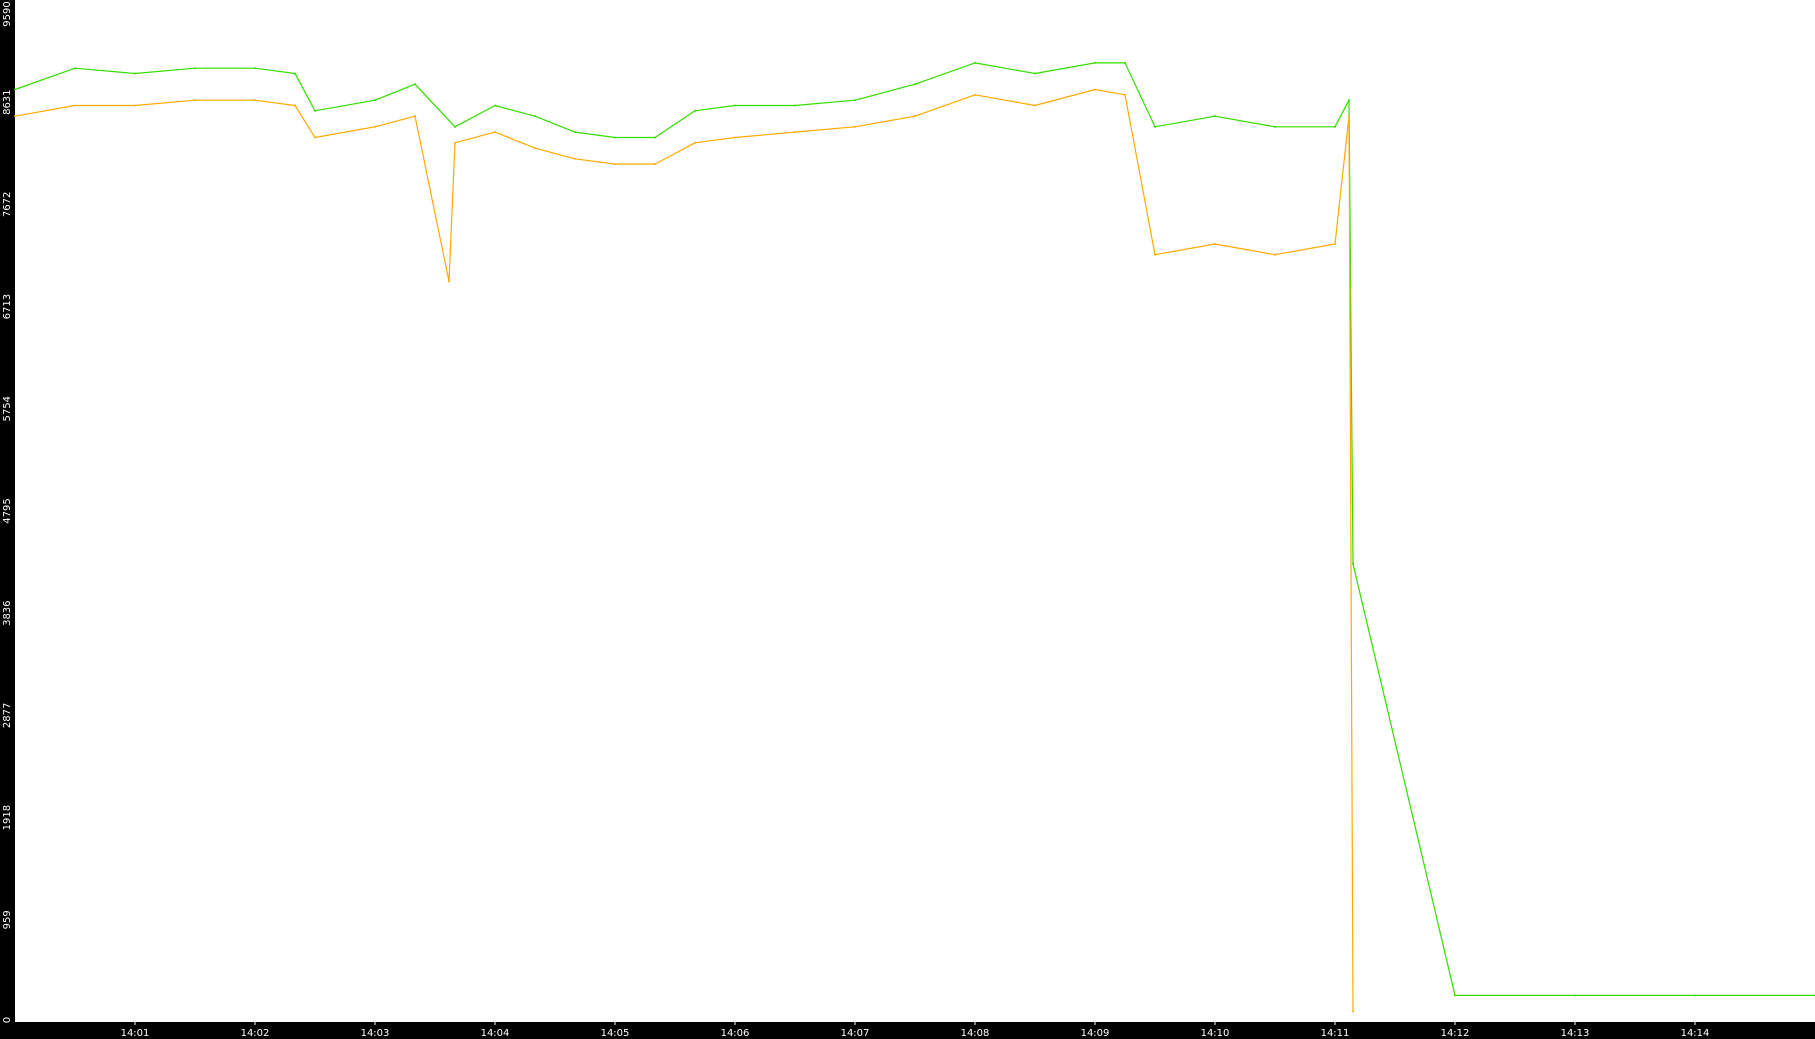  What do you see at coordinates (135, 1033) in the screenshot?
I see `x-tick-label: 14:01` at bounding box center [135, 1033].